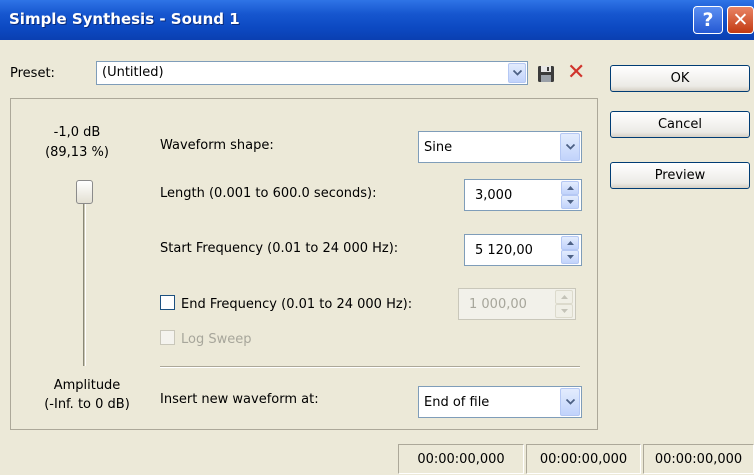 The image size is (754, 475). What do you see at coordinates (77, 132) in the screenshot?
I see `amplitude-value: -1,0 dB` at bounding box center [77, 132].